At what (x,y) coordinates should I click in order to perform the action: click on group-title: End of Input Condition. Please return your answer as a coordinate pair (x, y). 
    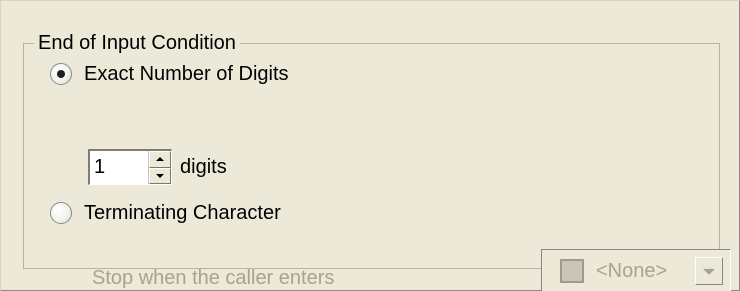
    Looking at the image, I should click on (137, 43).